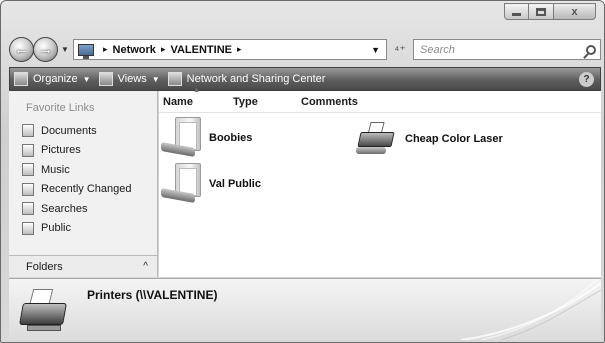  I want to click on list-item-cheap-color-laser: Cheap Color Laser, so click(429, 139).